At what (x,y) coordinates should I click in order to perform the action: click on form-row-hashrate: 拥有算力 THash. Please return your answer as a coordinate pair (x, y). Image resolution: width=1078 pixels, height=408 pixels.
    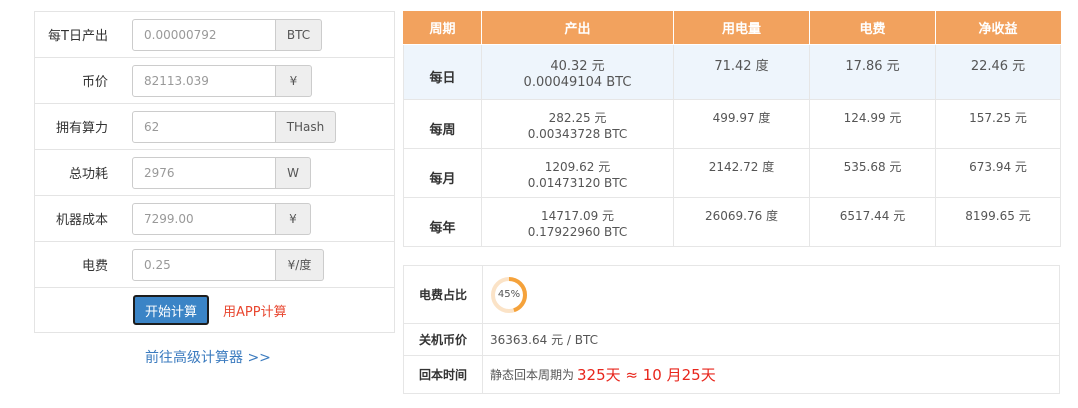
    Looking at the image, I should click on (214, 127).